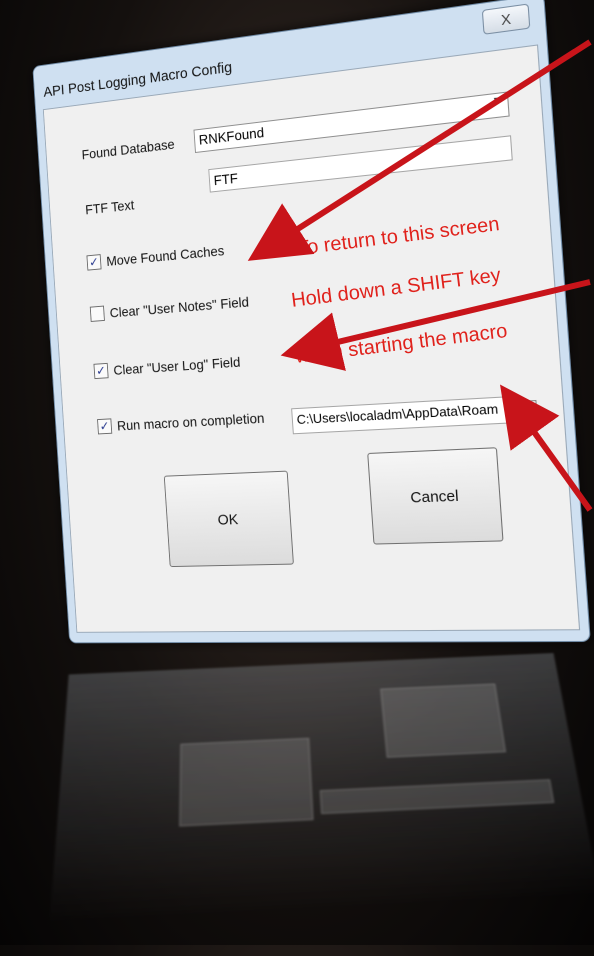 The image size is (594, 956). I want to click on ok-button: OK, so click(228, 519).